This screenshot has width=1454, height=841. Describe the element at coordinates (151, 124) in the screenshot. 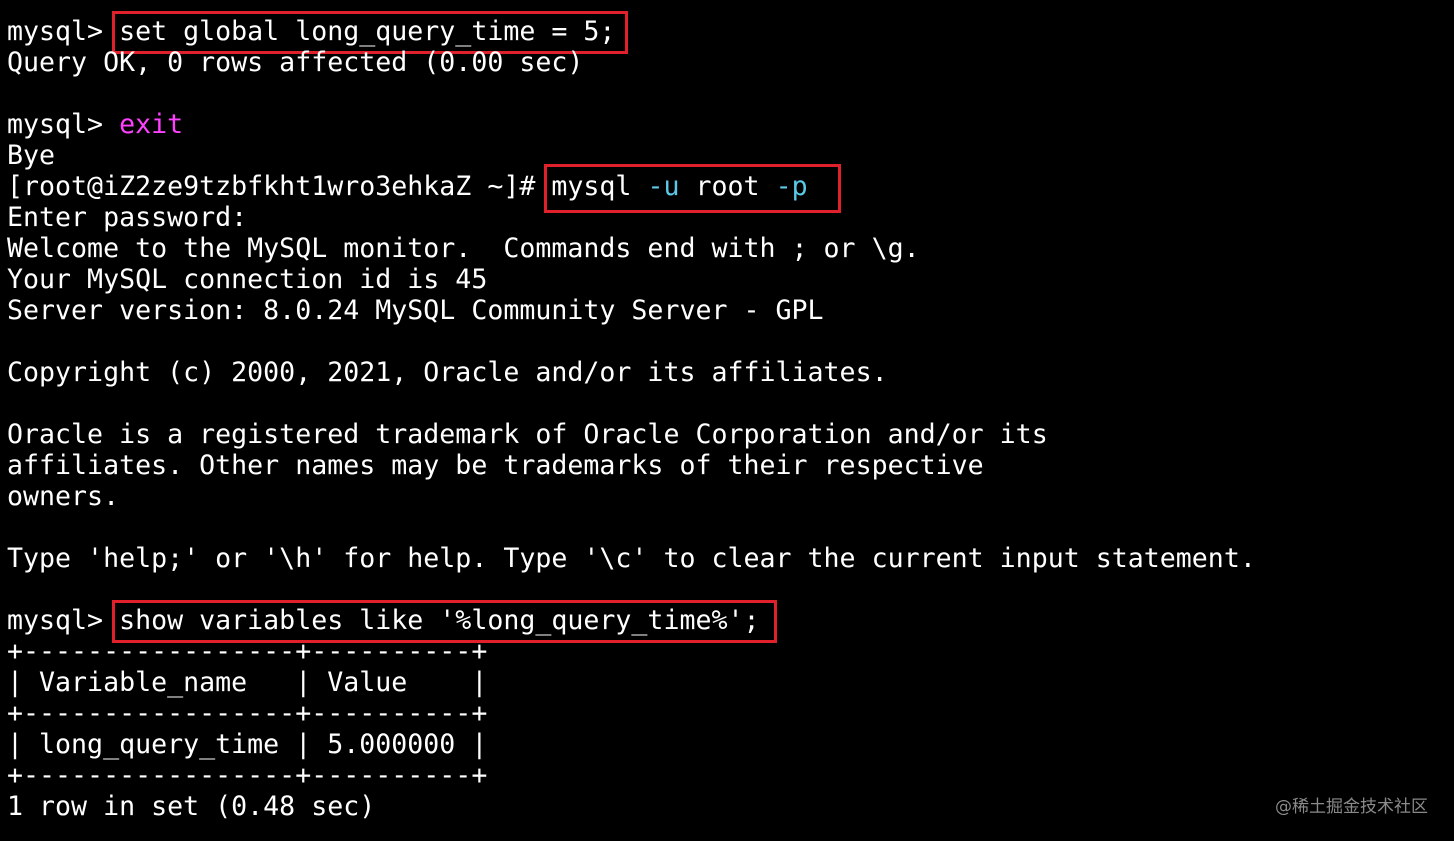

I see `exit-command: exit` at that location.